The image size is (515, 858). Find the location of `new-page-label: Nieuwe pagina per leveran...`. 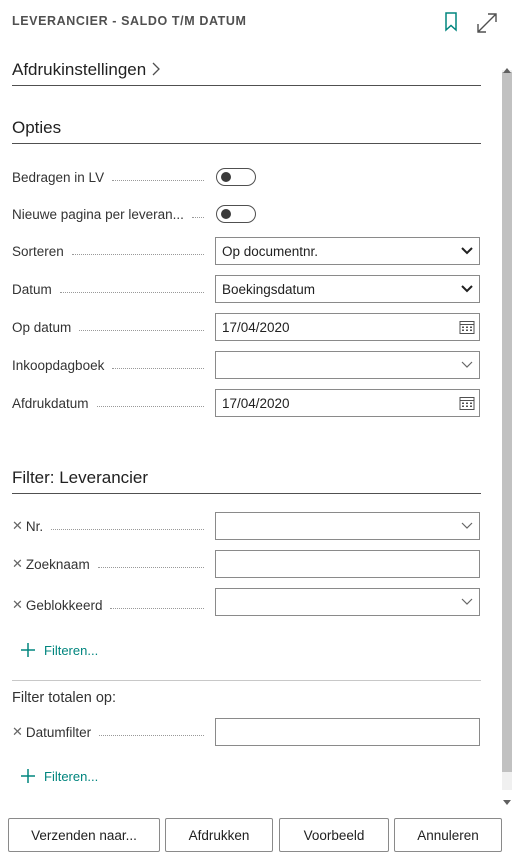

new-page-label: Nieuwe pagina per leveran... is located at coordinates (112, 214).